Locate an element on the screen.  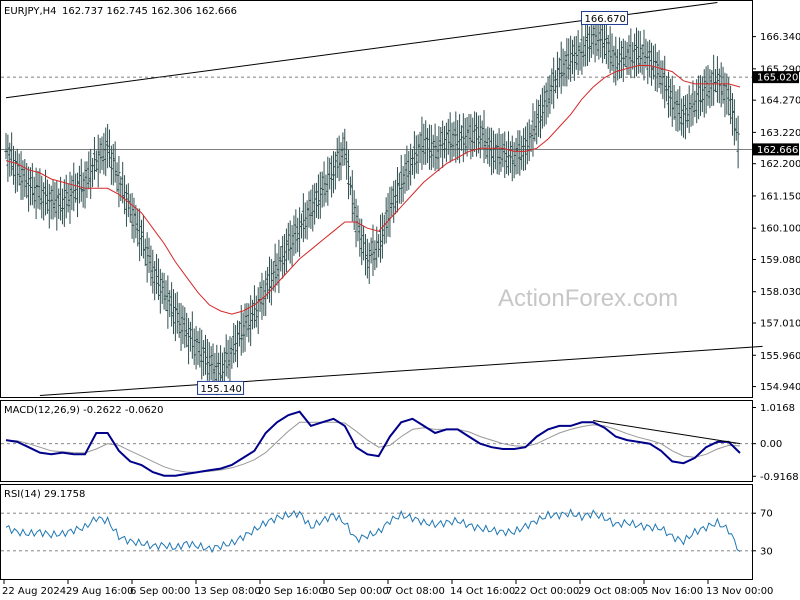
price-y-tick-label: 154.940 is located at coordinates (780, 387).